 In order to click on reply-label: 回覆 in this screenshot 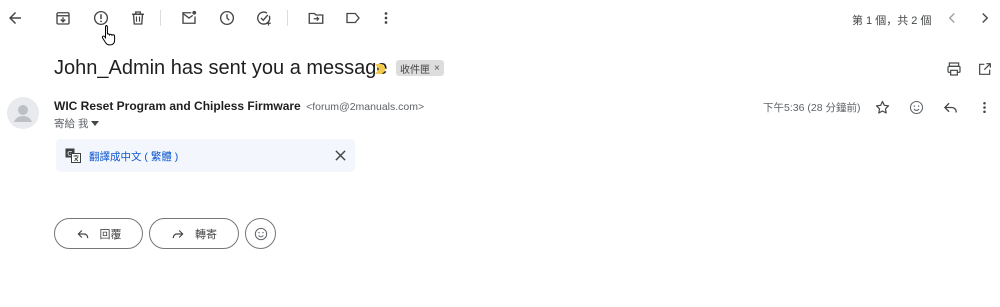, I will do `click(110, 234)`.